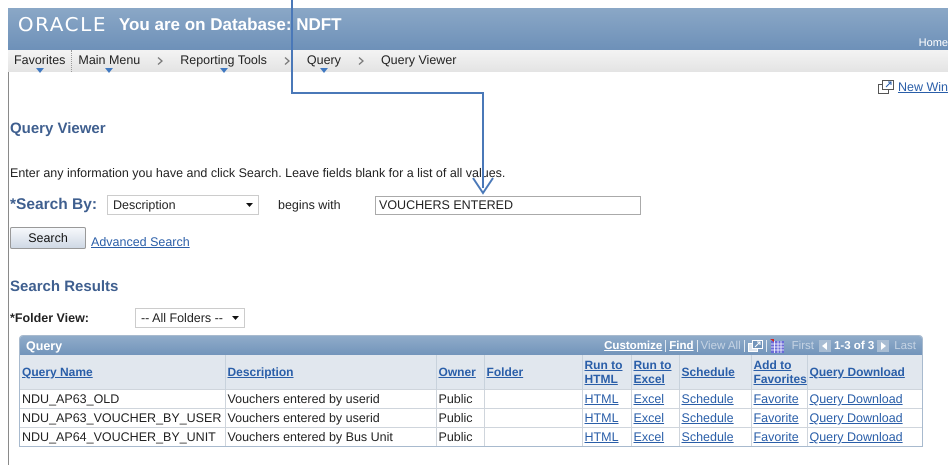  I want to click on search-input-field: VOUCHERS ENTERED, so click(508, 205).